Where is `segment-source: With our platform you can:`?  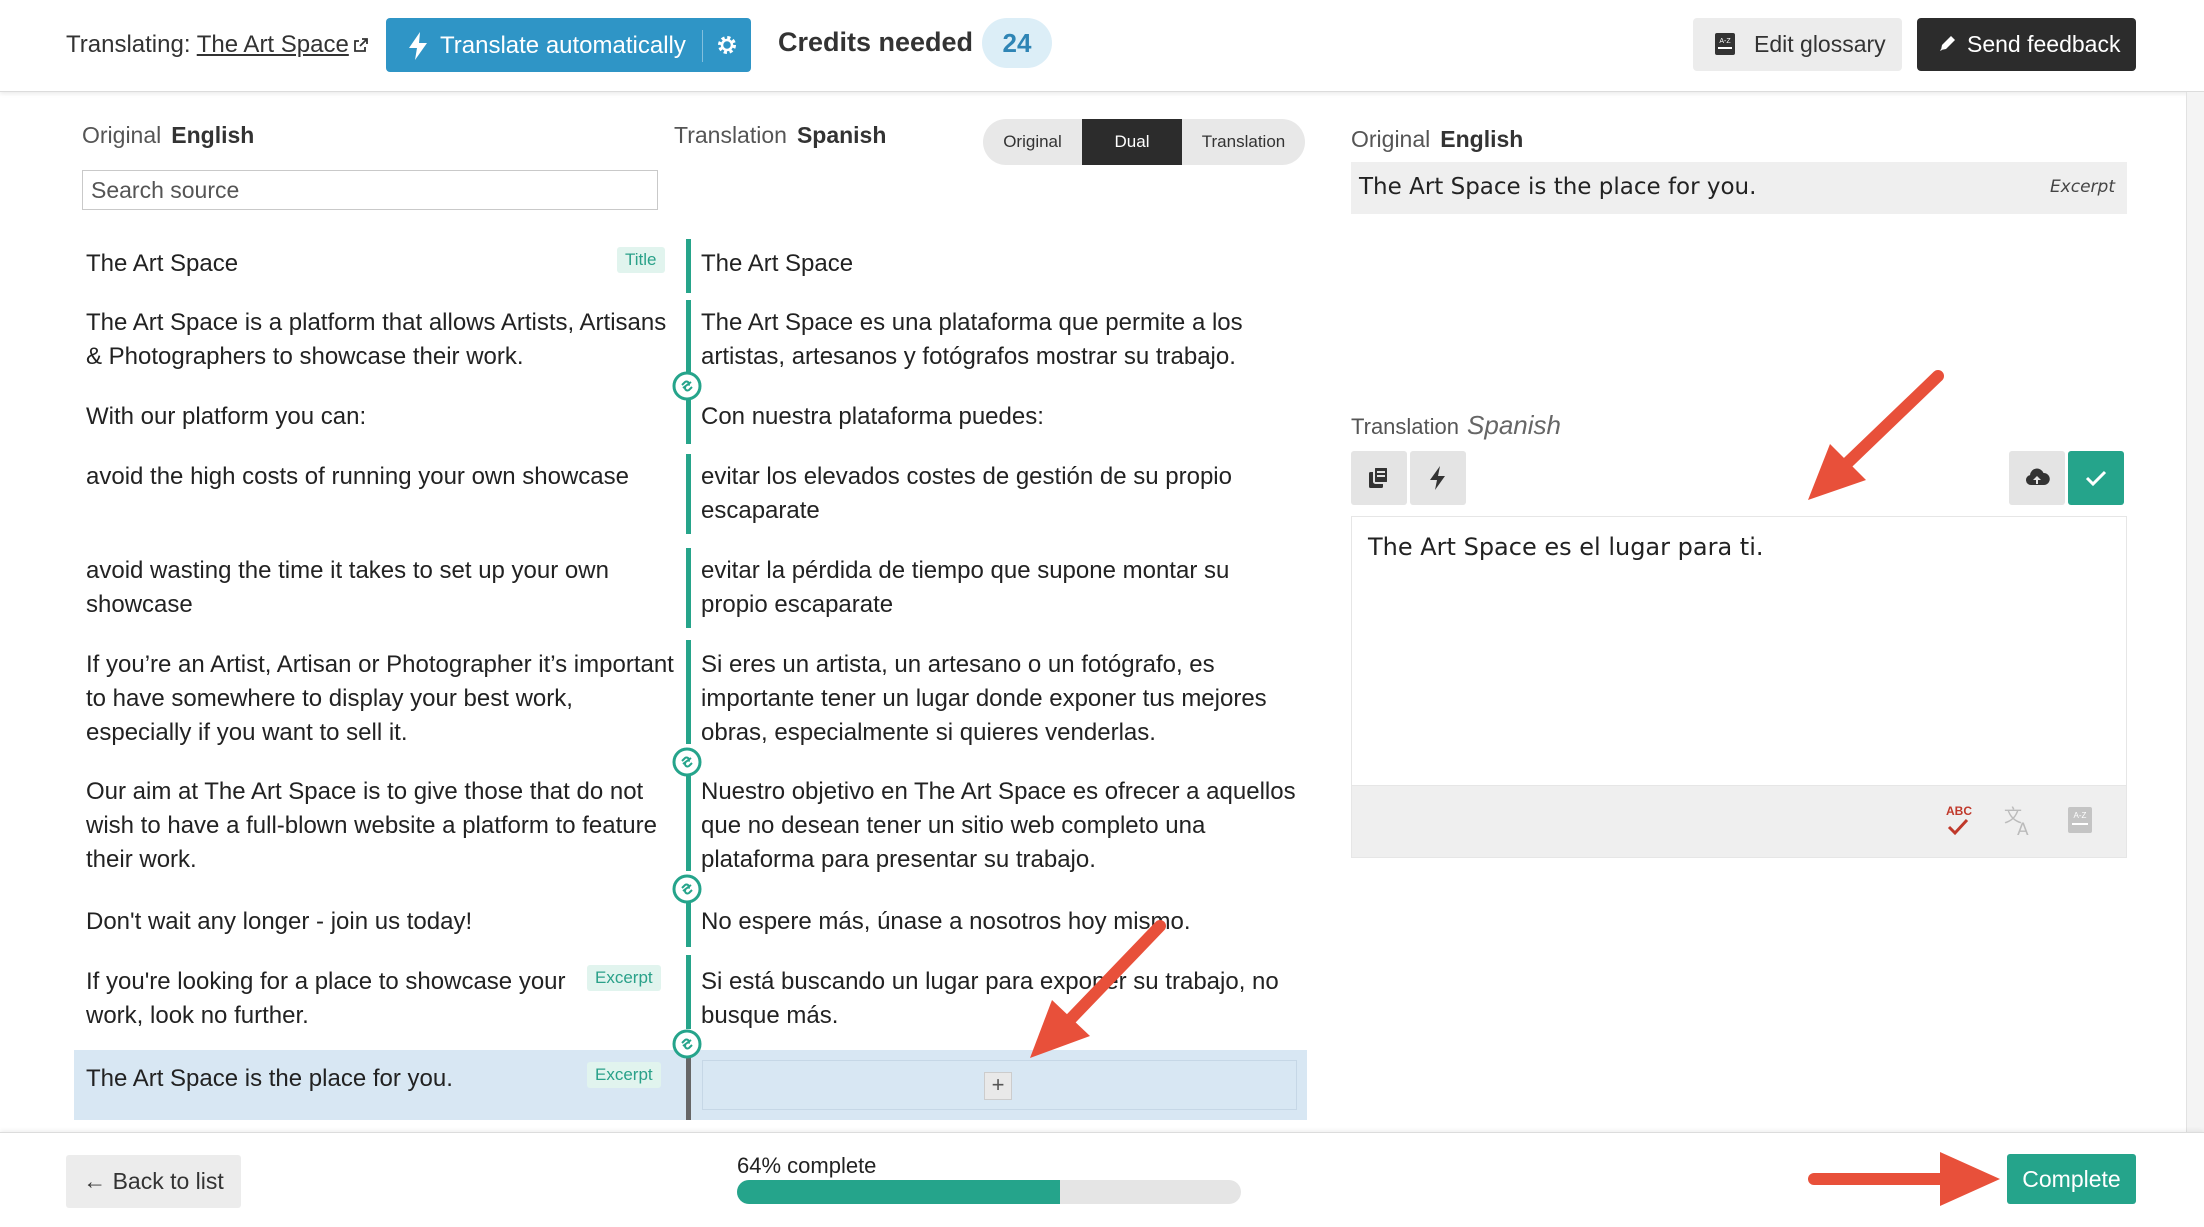 segment-source: With our platform you can: is located at coordinates (226, 416).